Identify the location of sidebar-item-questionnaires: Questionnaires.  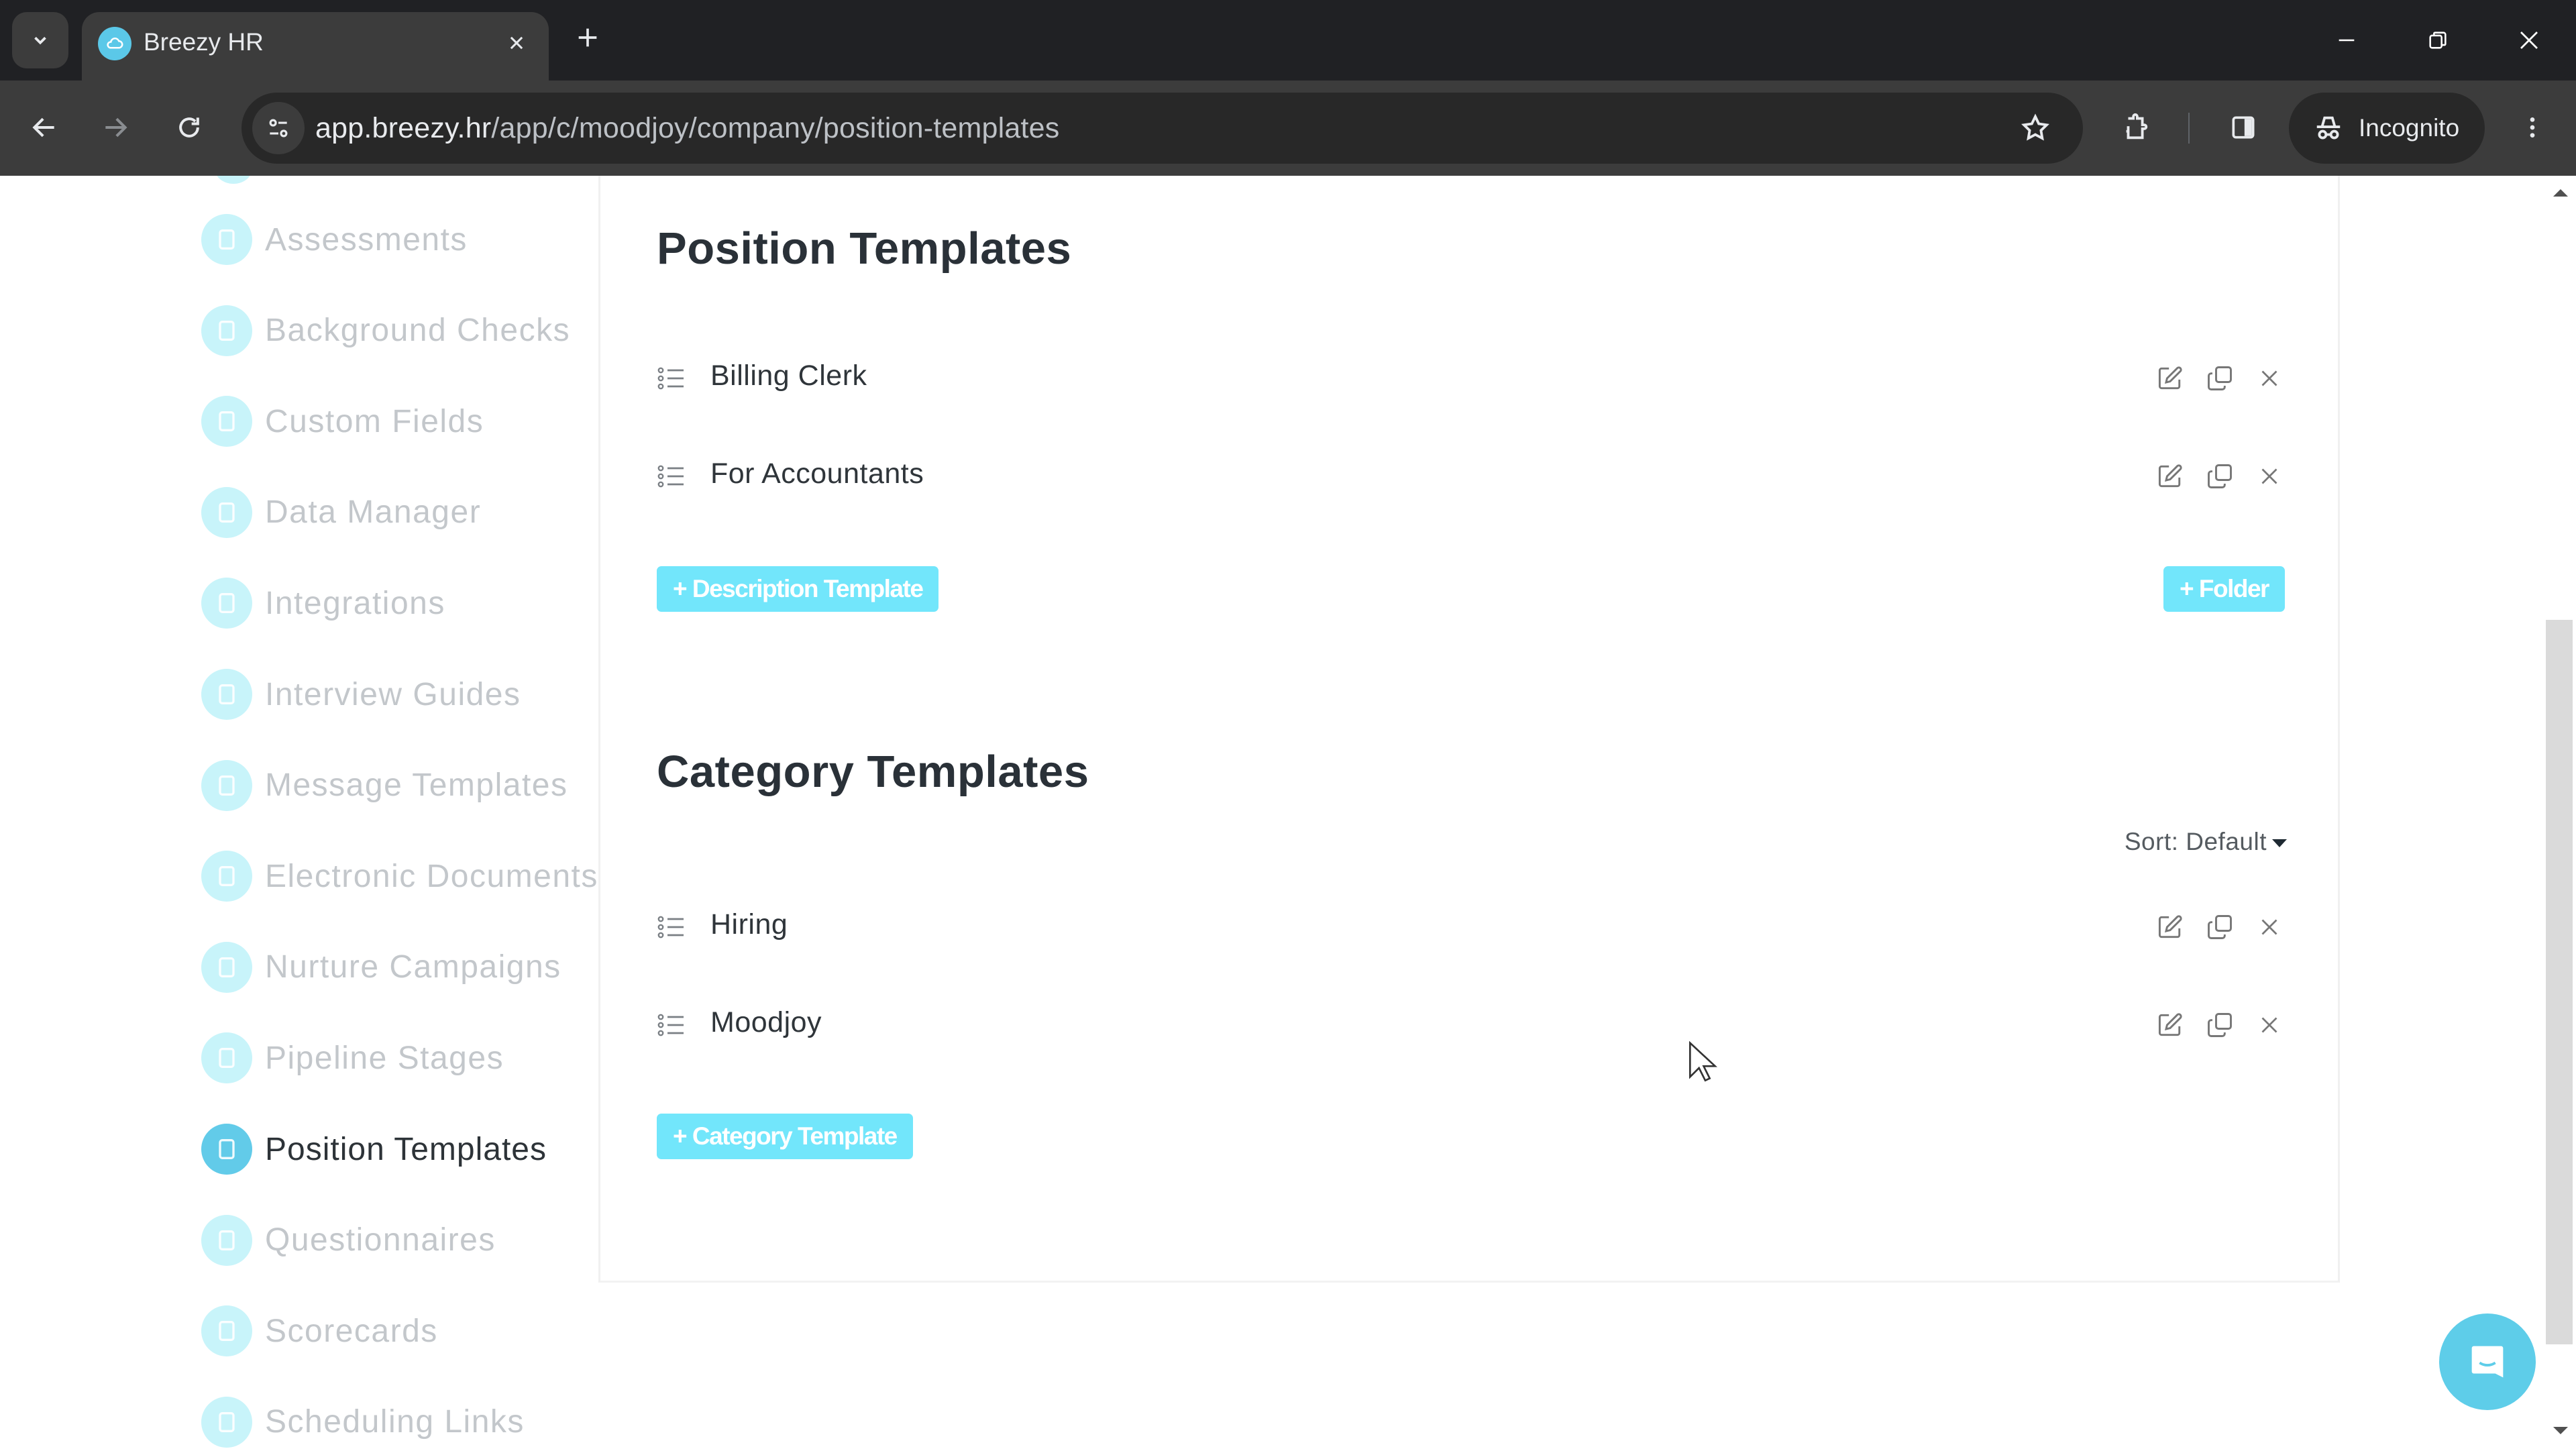
(348, 1240).